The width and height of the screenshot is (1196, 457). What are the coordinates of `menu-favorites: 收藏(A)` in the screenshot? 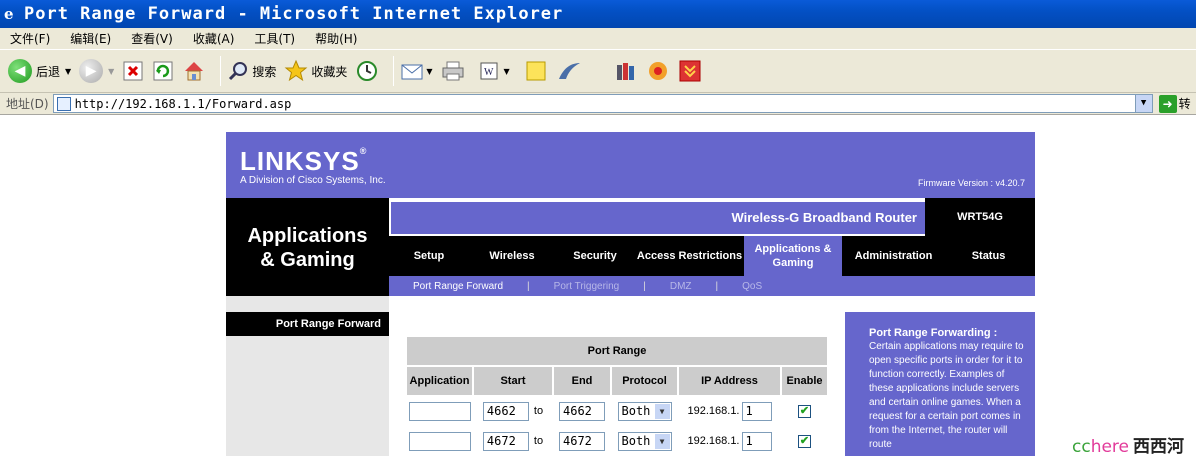 It's located at (214, 38).